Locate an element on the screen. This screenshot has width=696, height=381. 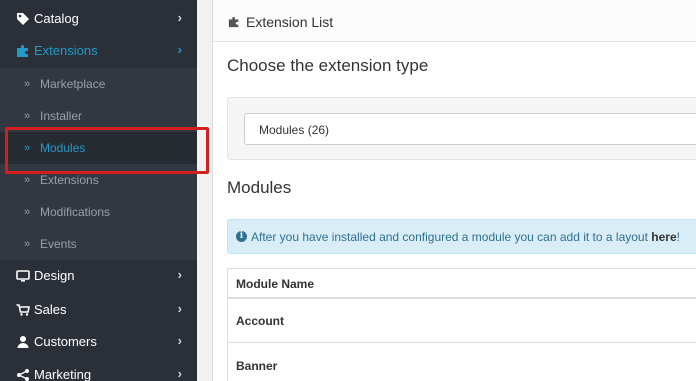
sub-item-marketplace: » Marketplace is located at coordinates (98, 84).